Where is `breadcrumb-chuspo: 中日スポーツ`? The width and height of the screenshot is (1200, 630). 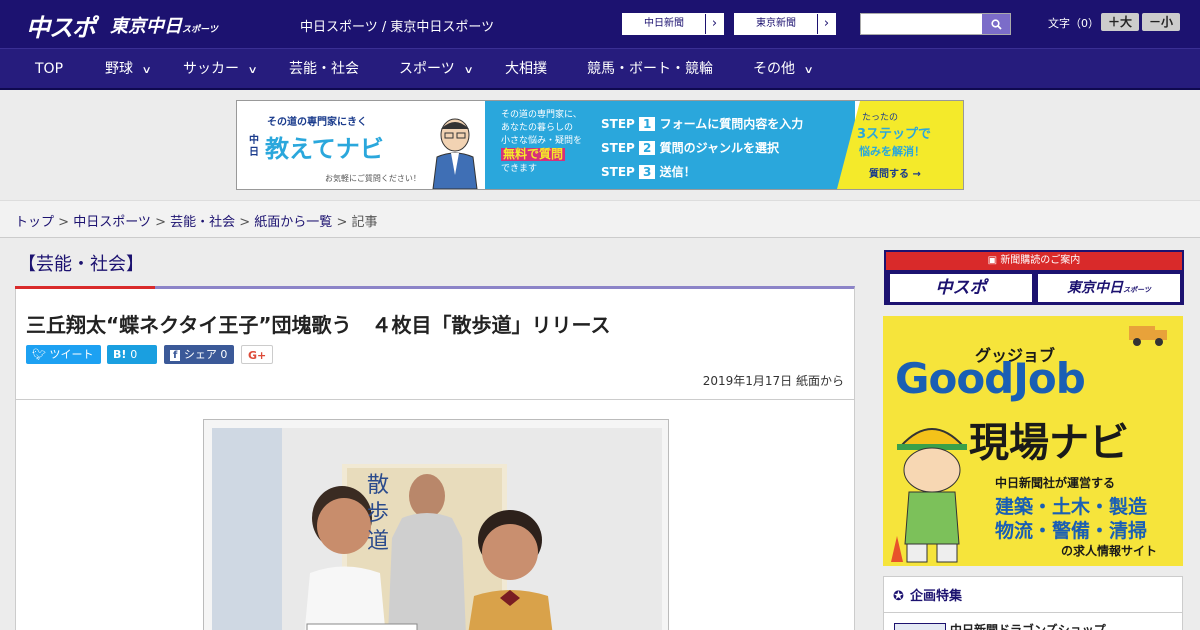
breadcrumb-chuspo: 中日スポーツ is located at coordinates (112, 222).